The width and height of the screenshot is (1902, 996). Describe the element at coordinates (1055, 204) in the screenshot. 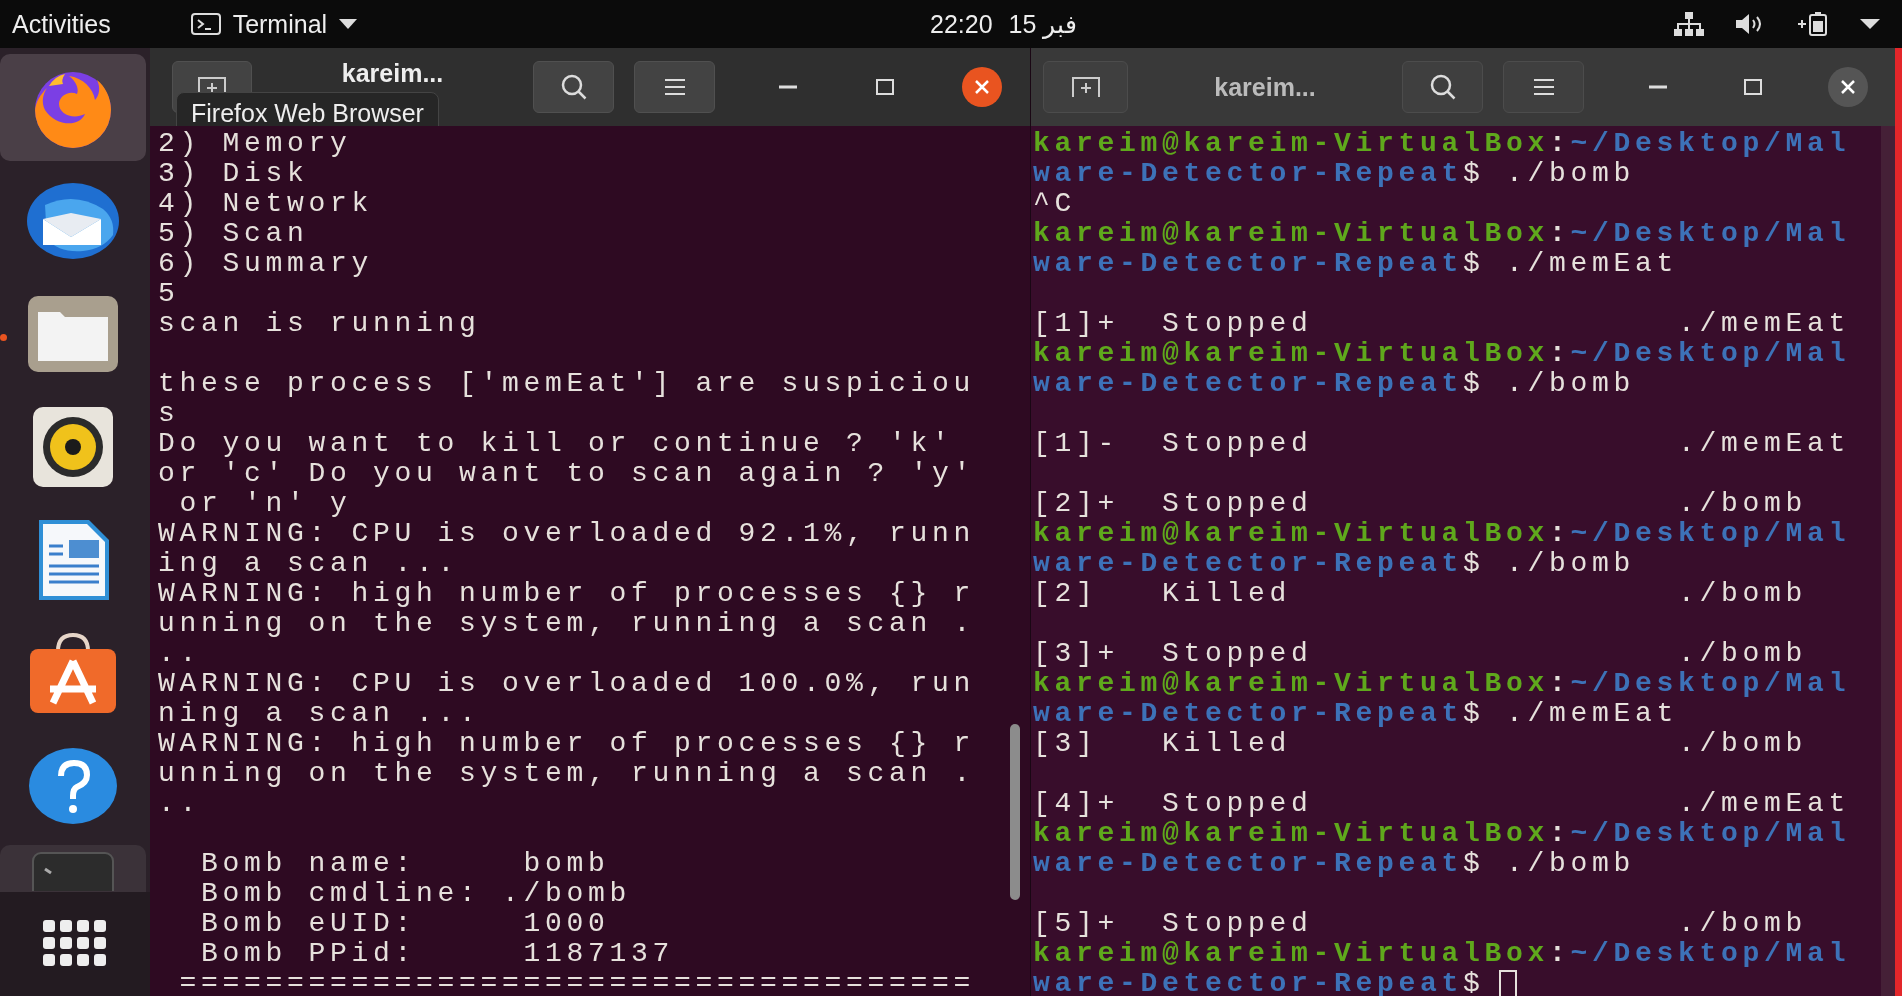

I see `output-line: ^C` at that location.